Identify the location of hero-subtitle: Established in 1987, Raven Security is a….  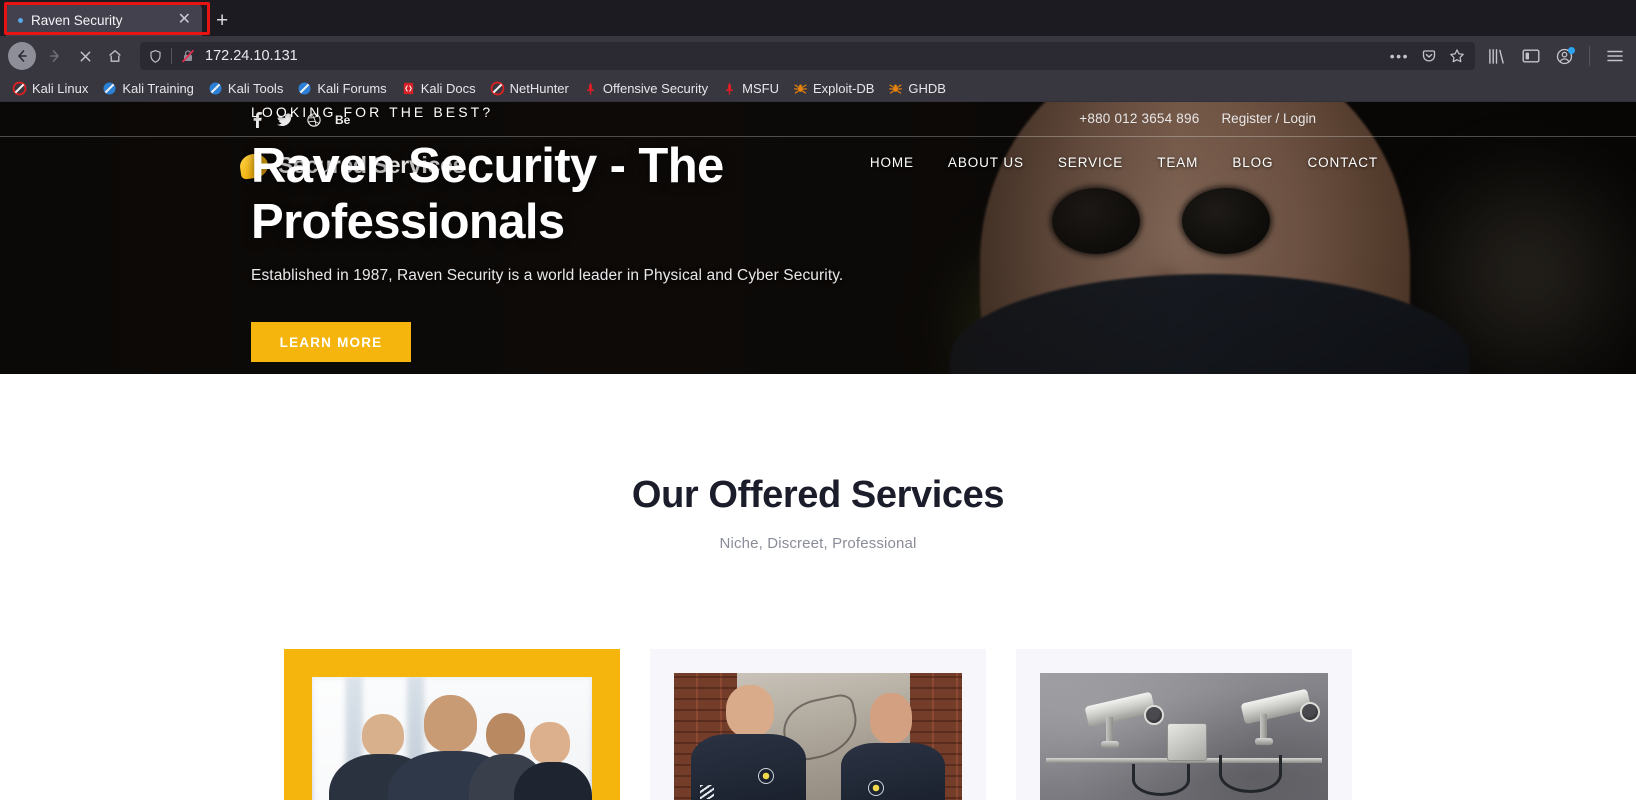
(547, 275).